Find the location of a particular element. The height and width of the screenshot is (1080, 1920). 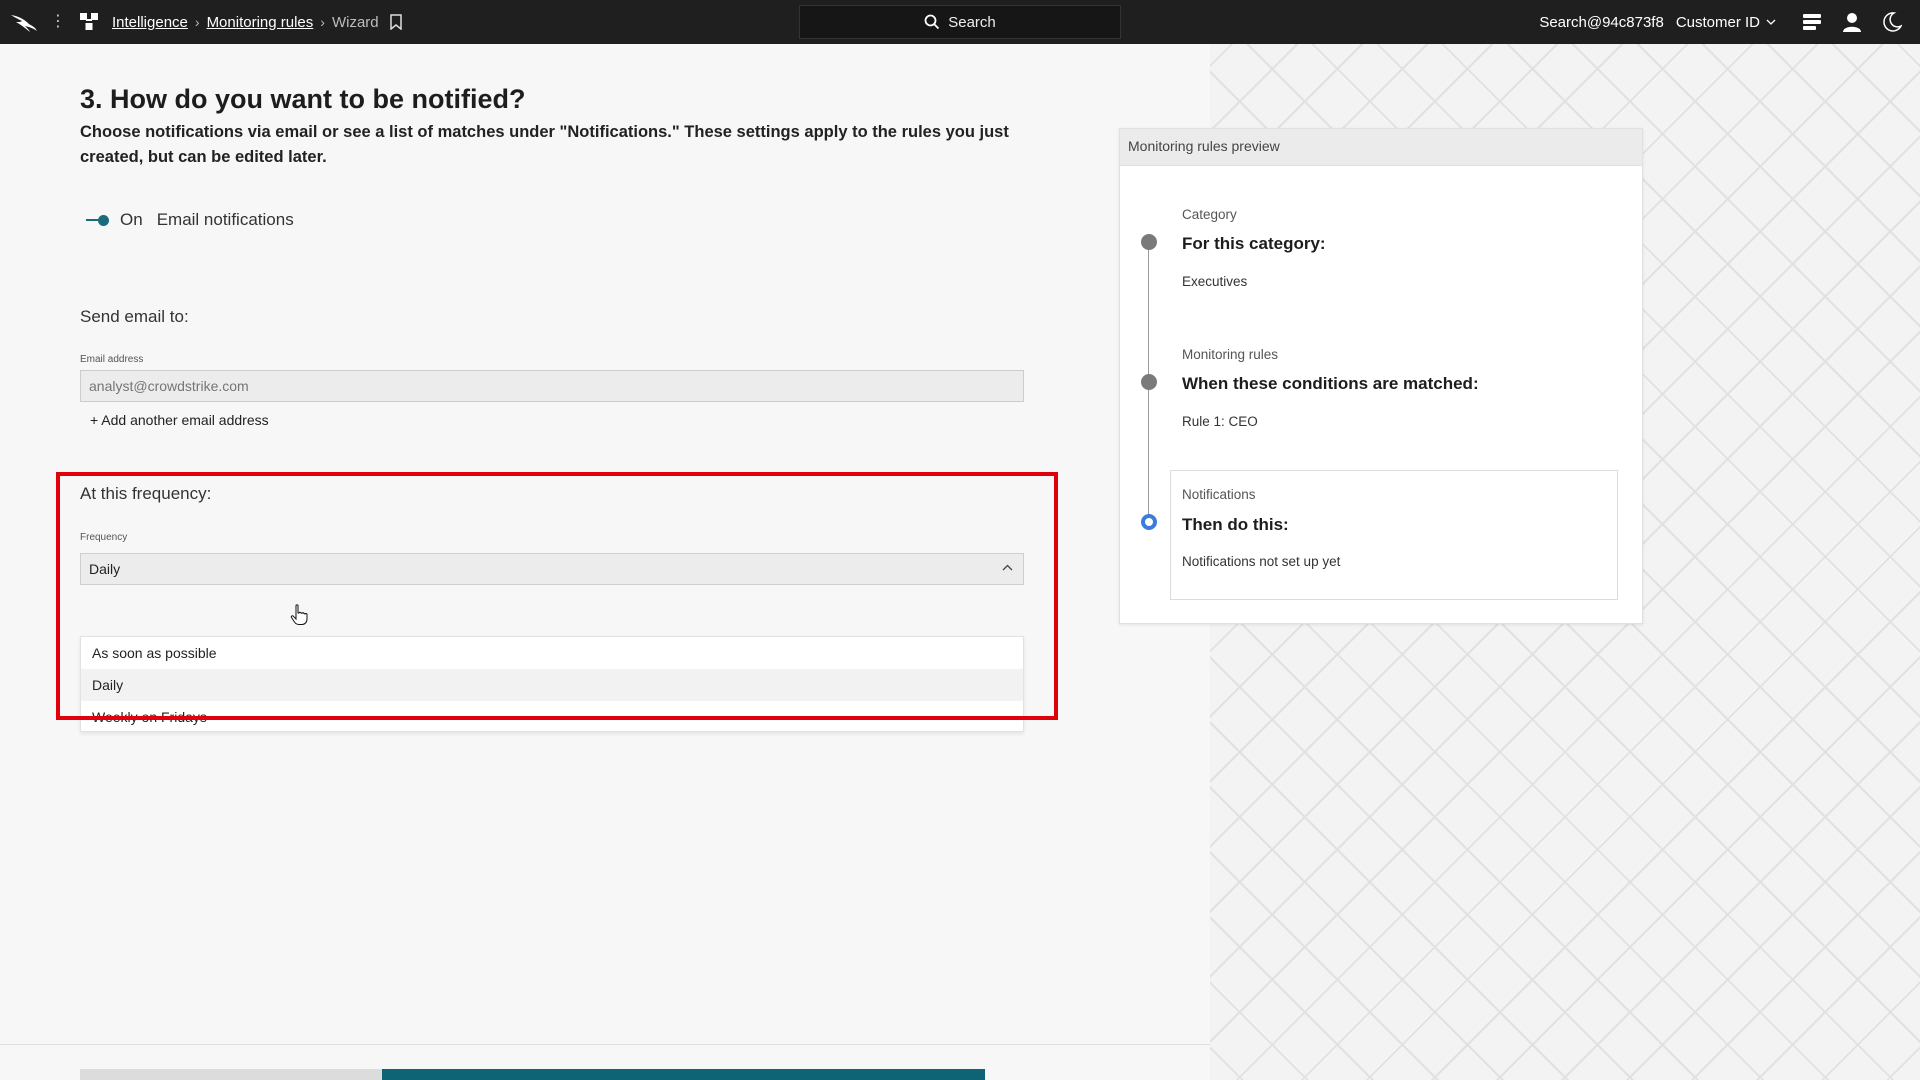

customer-id-dropdown: Customer ID is located at coordinates (1726, 22).